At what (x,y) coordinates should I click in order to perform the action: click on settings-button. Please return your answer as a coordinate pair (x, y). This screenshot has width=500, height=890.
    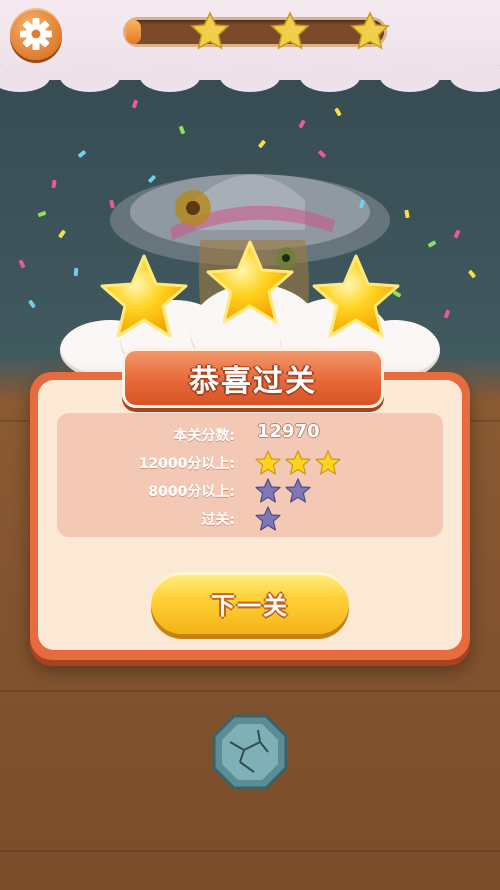
    Looking at the image, I should click on (36, 34).